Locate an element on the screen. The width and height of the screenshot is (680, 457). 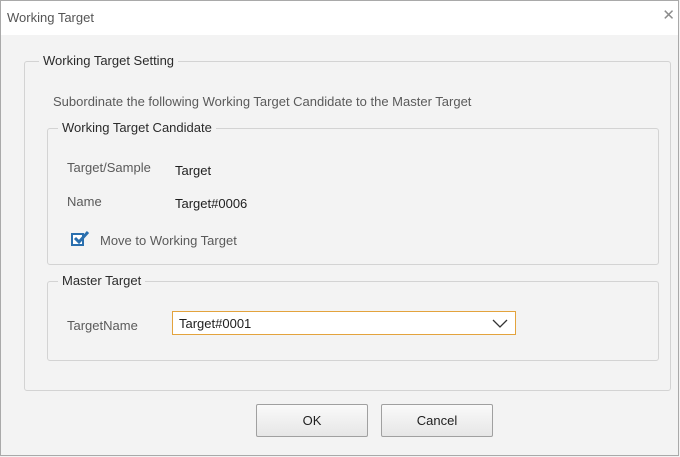
name-value: Target#0006 is located at coordinates (211, 203).